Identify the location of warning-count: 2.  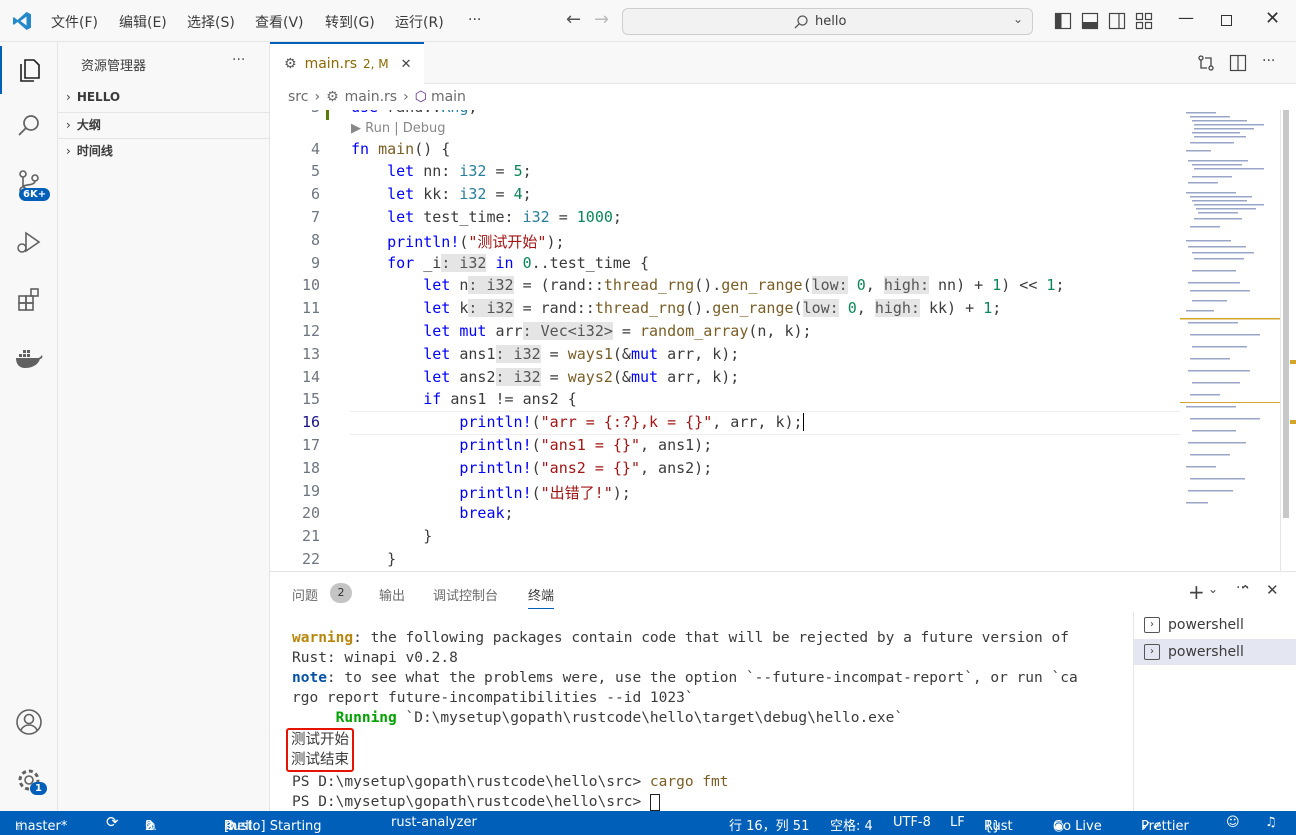
(149, 826).